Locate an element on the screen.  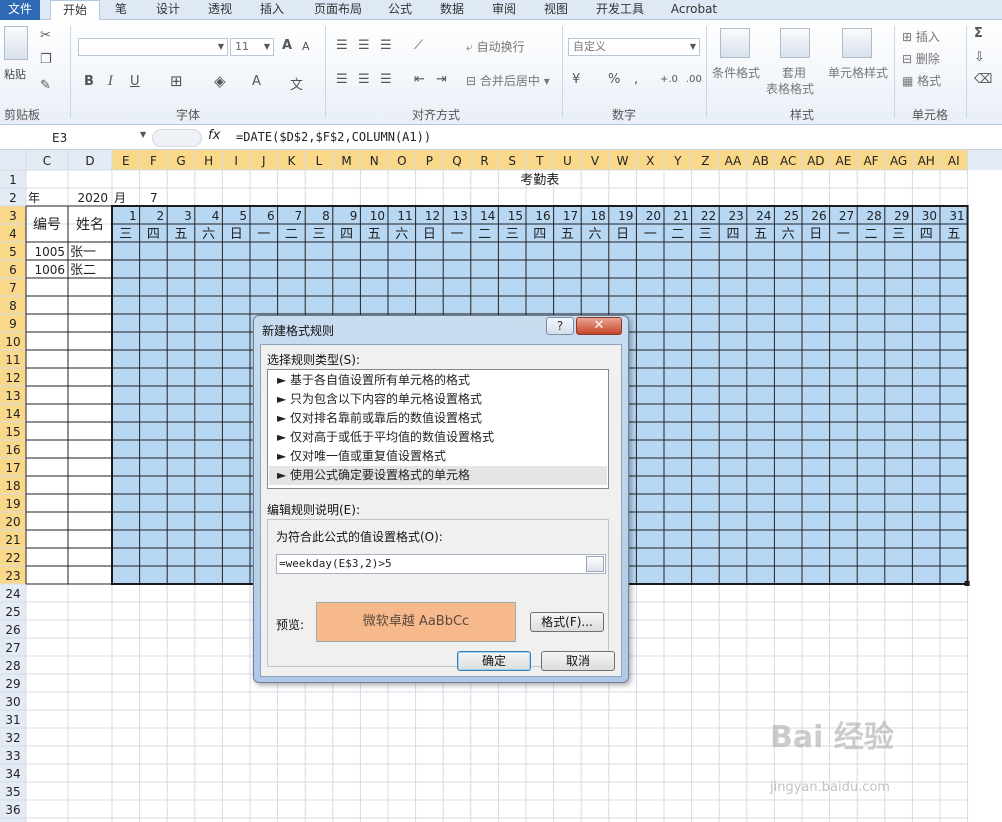
rule-type-item: ► 基于各自值设置所有单元格的格式 is located at coordinates (438, 380).